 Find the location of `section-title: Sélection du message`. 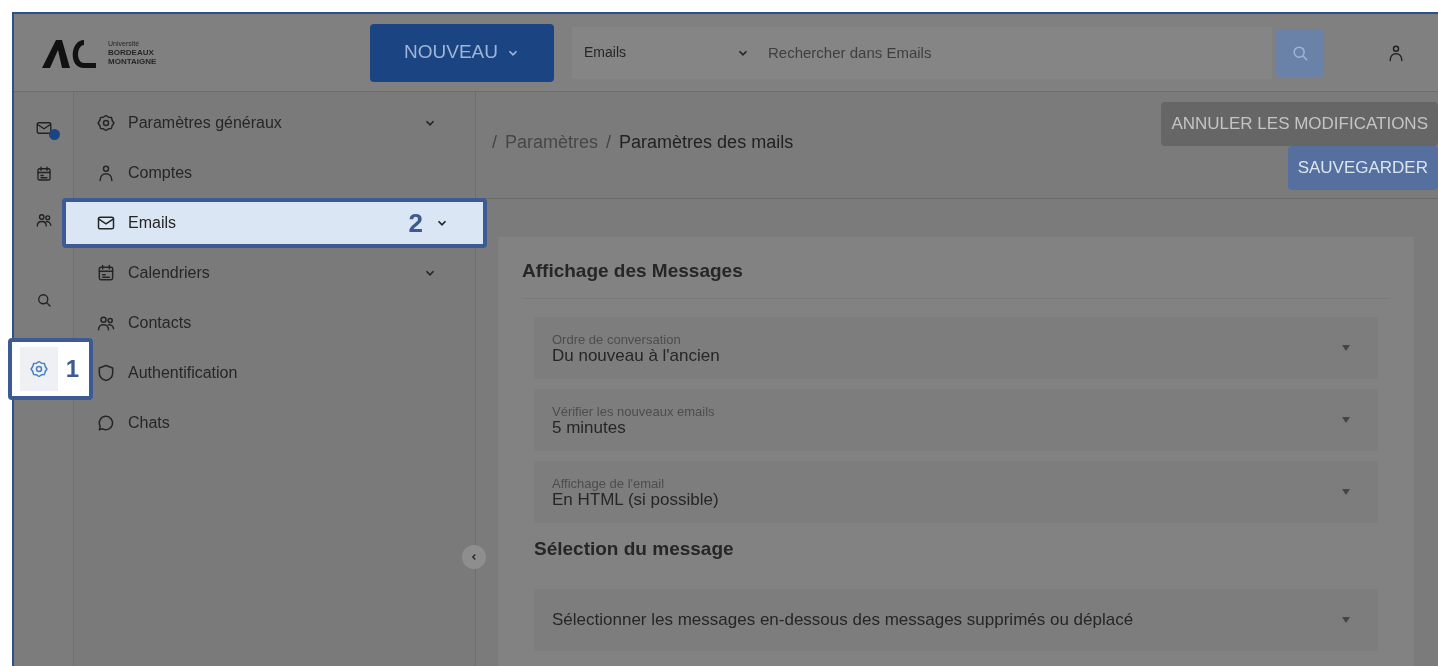

section-title: Sélection du message is located at coordinates (634, 548).